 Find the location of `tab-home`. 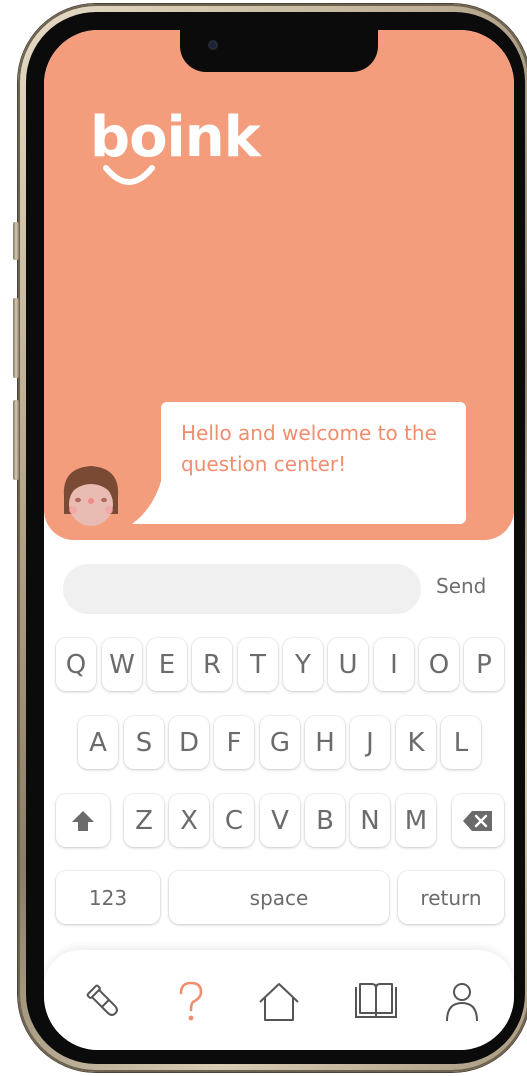

tab-home is located at coordinates (279, 1002).